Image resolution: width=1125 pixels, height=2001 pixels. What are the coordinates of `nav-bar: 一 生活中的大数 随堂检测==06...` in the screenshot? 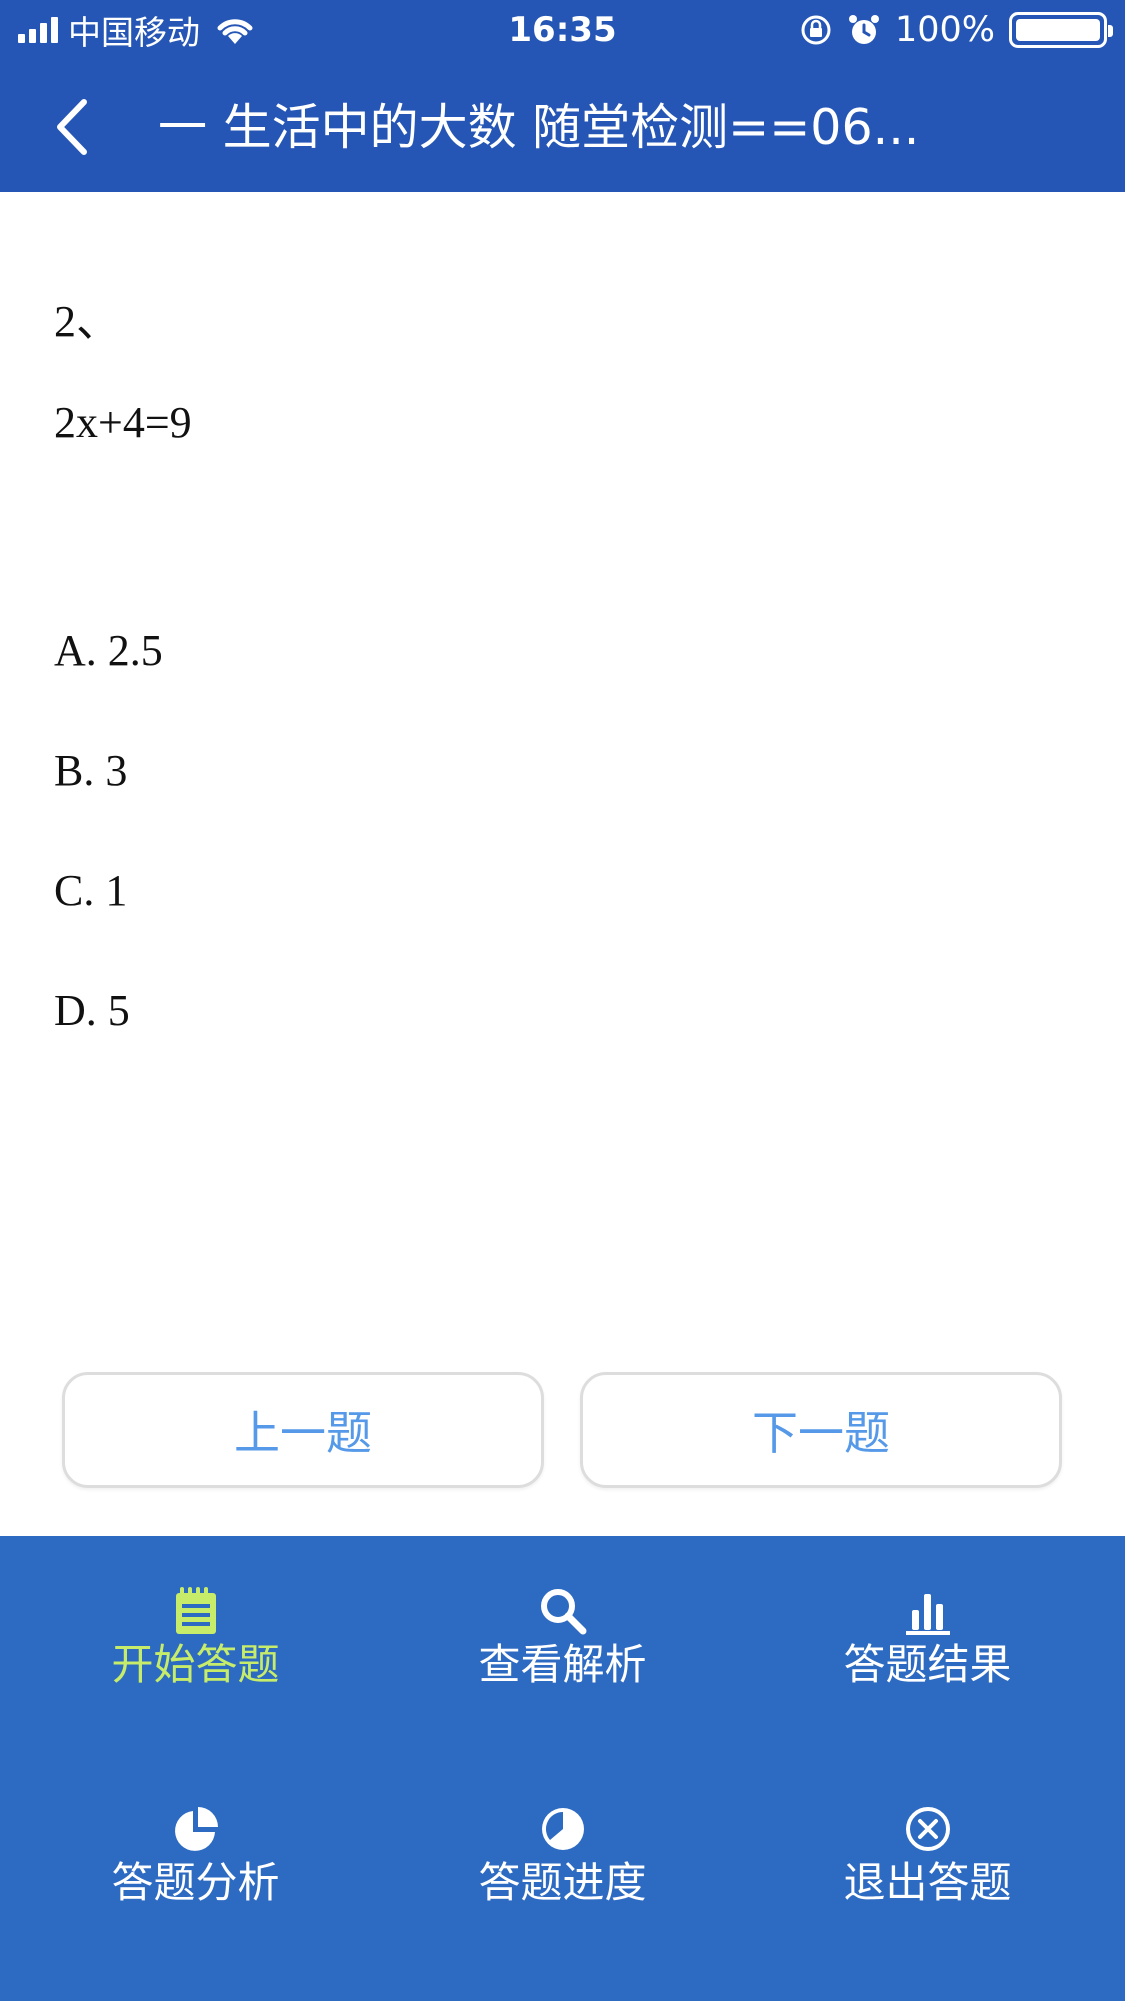 It's located at (562, 126).